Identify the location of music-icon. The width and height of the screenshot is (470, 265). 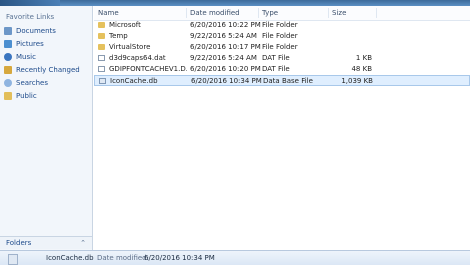
(8, 57).